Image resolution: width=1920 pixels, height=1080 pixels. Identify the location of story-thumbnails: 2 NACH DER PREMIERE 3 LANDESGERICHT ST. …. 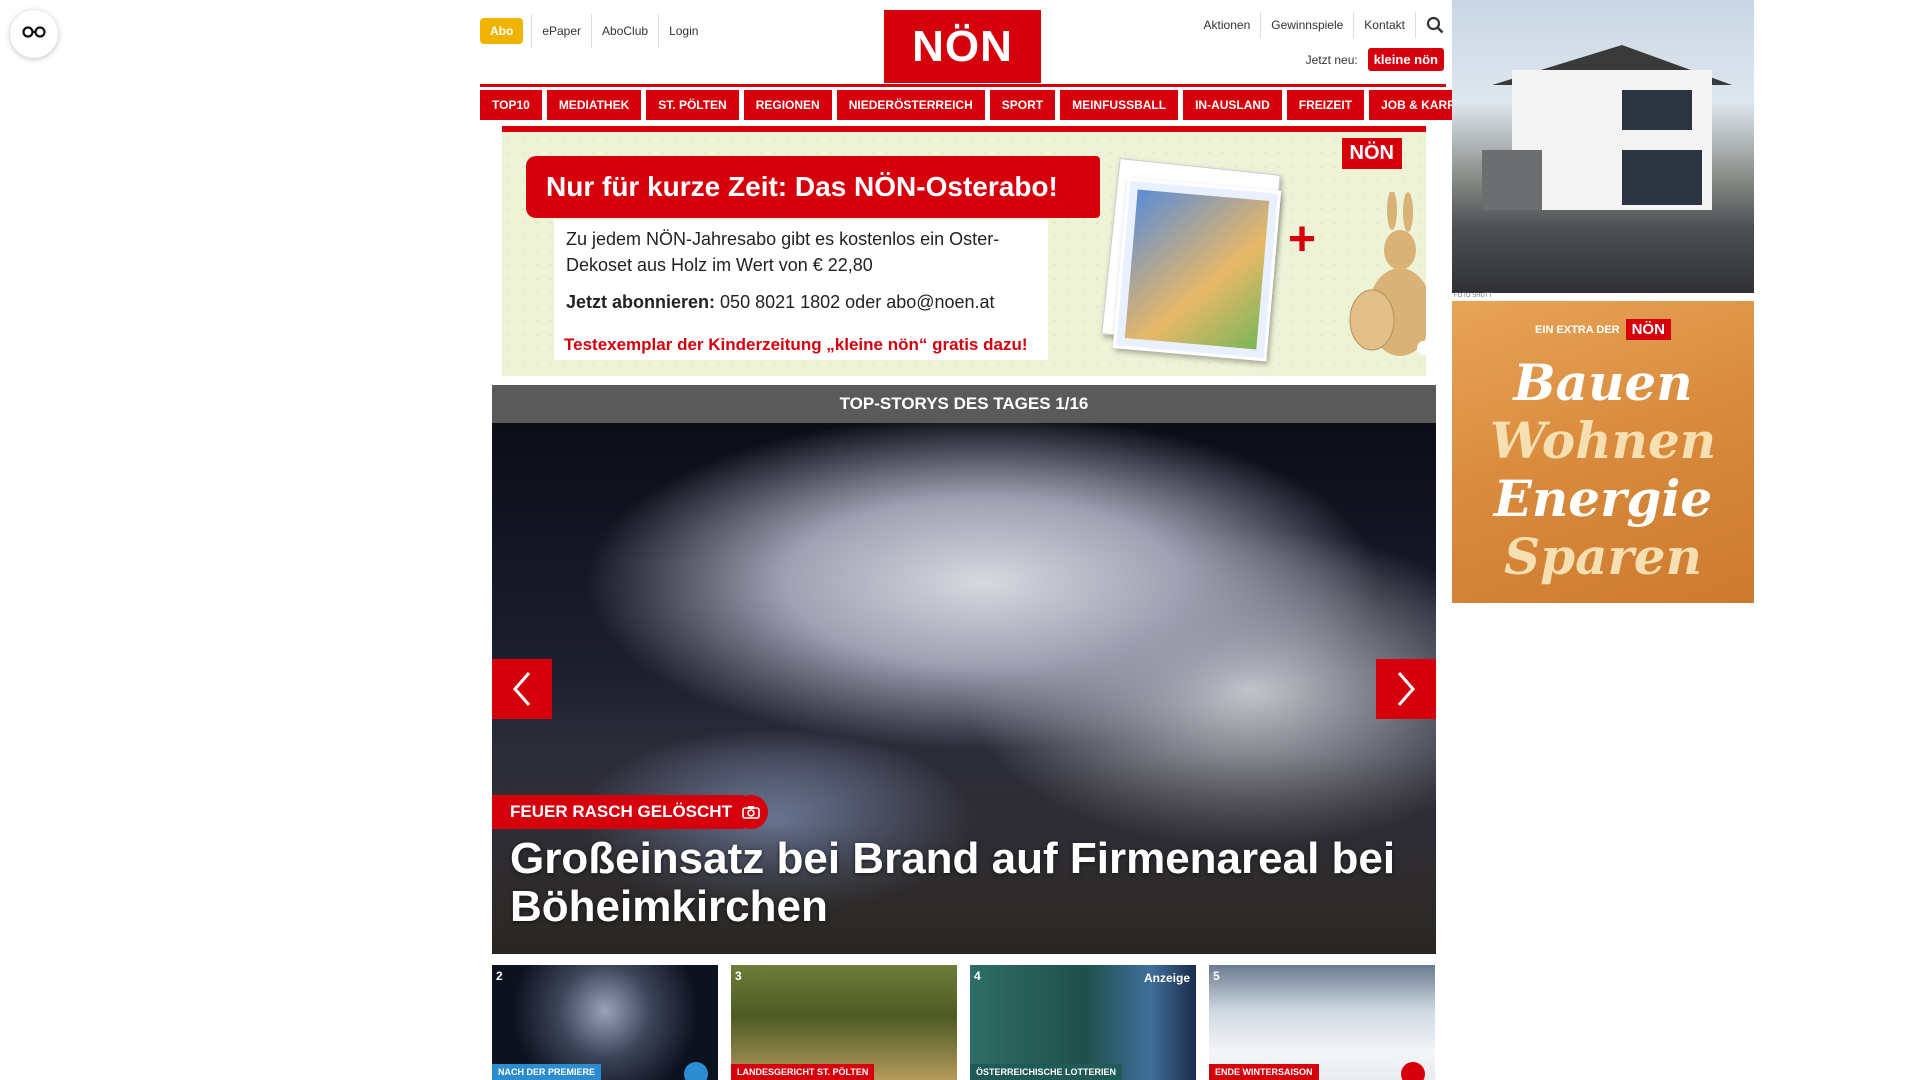
(964, 1022).